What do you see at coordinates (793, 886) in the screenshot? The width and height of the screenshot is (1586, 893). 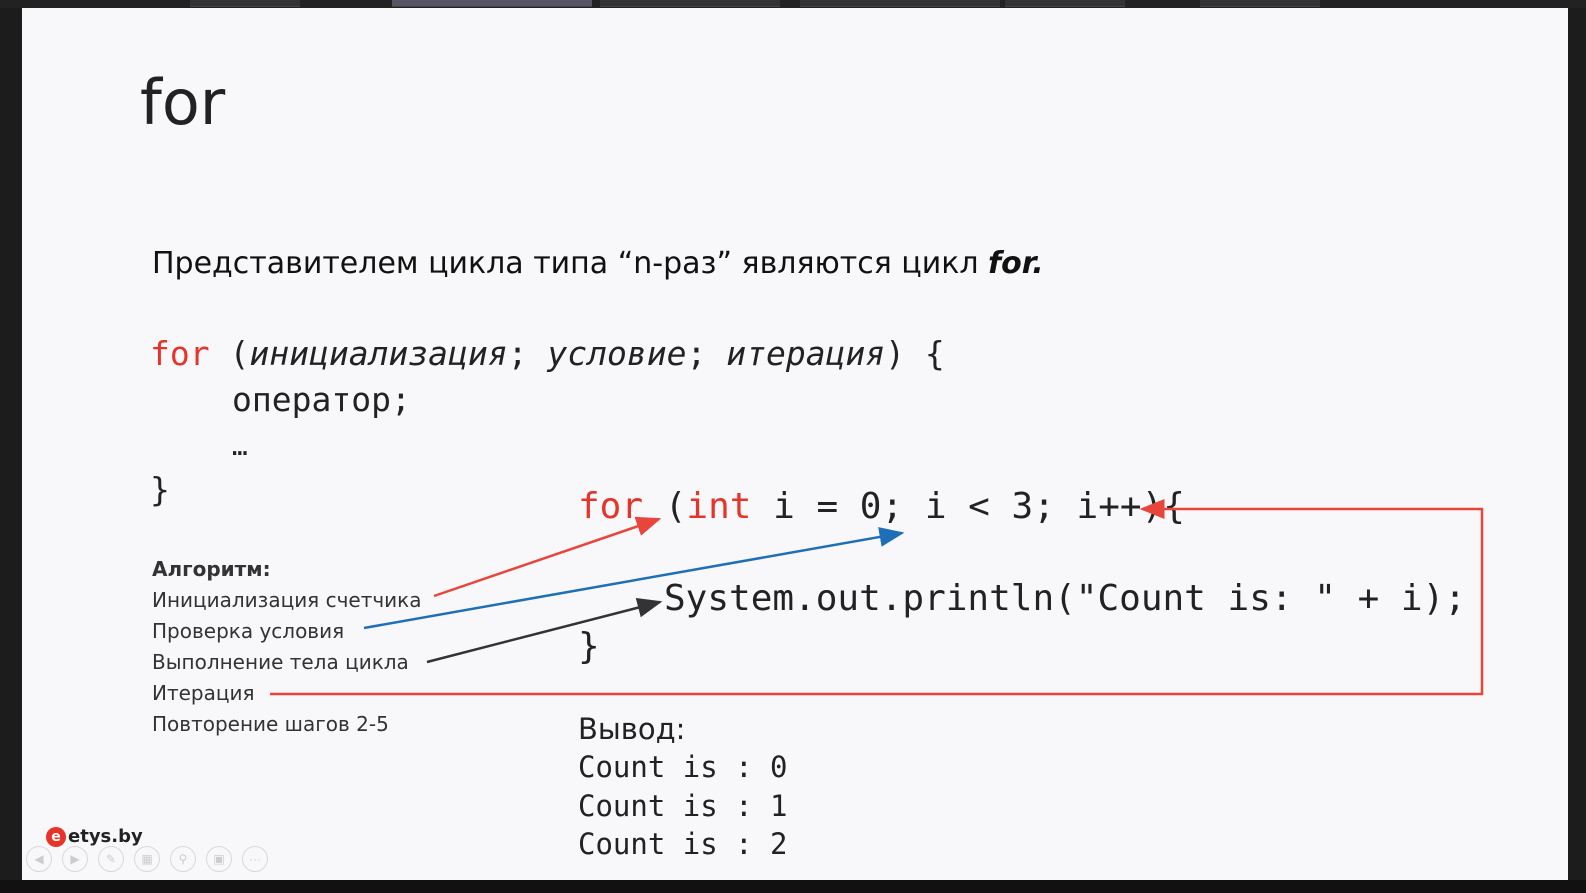 I see `window-bottom-bar` at bounding box center [793, 886].